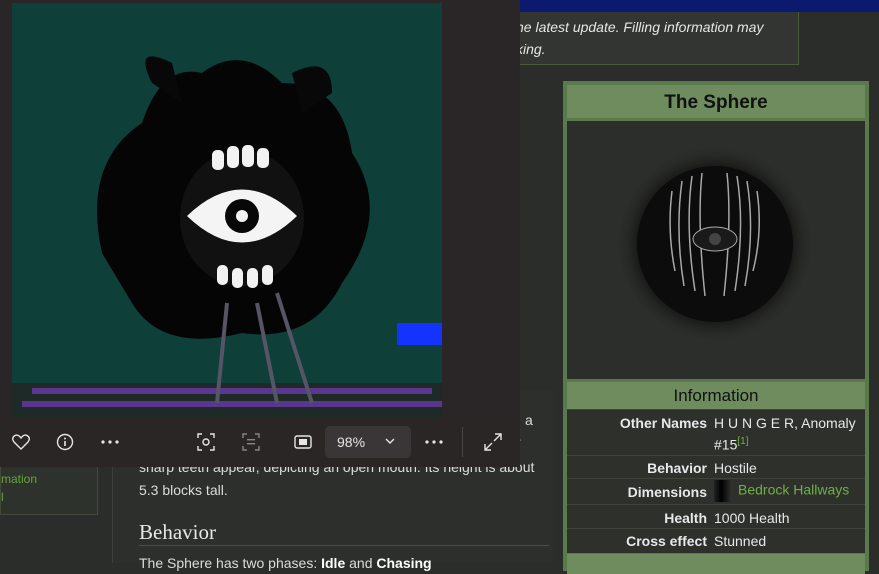  I want to click on infobox-row-cross-effect: Cross effect Stunned, so click(716, 540).